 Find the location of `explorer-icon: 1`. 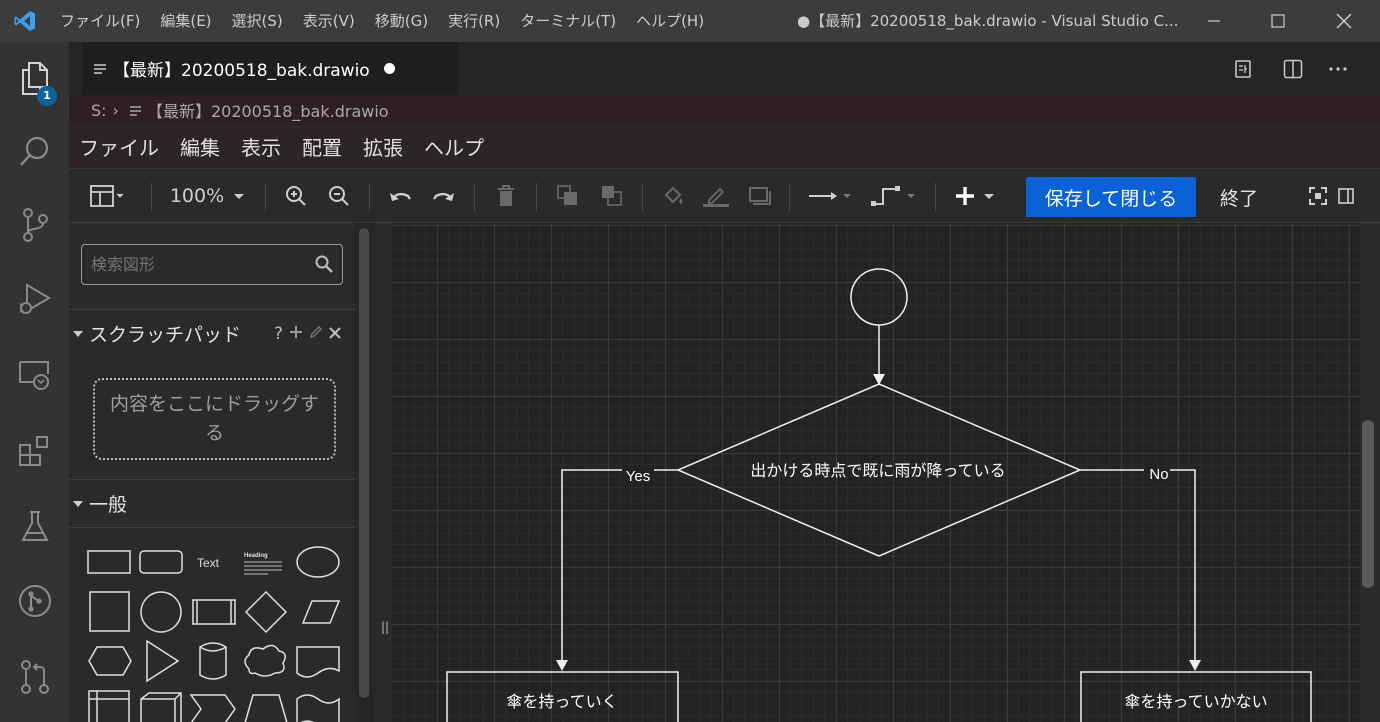

explorer-icon: 1 is located at coordinates (34, 79).